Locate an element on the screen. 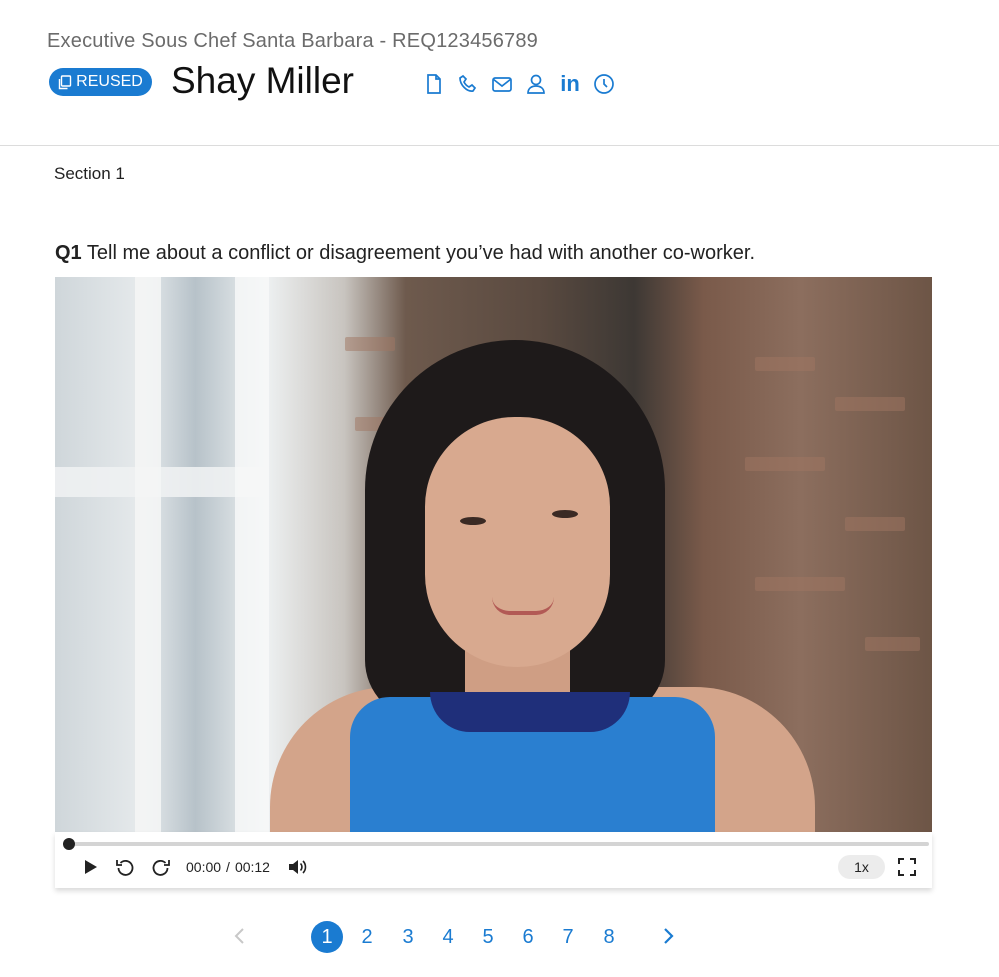 The width and height of the screenshot is (999, 977). volume-icon is located at coordinates (297, 867).